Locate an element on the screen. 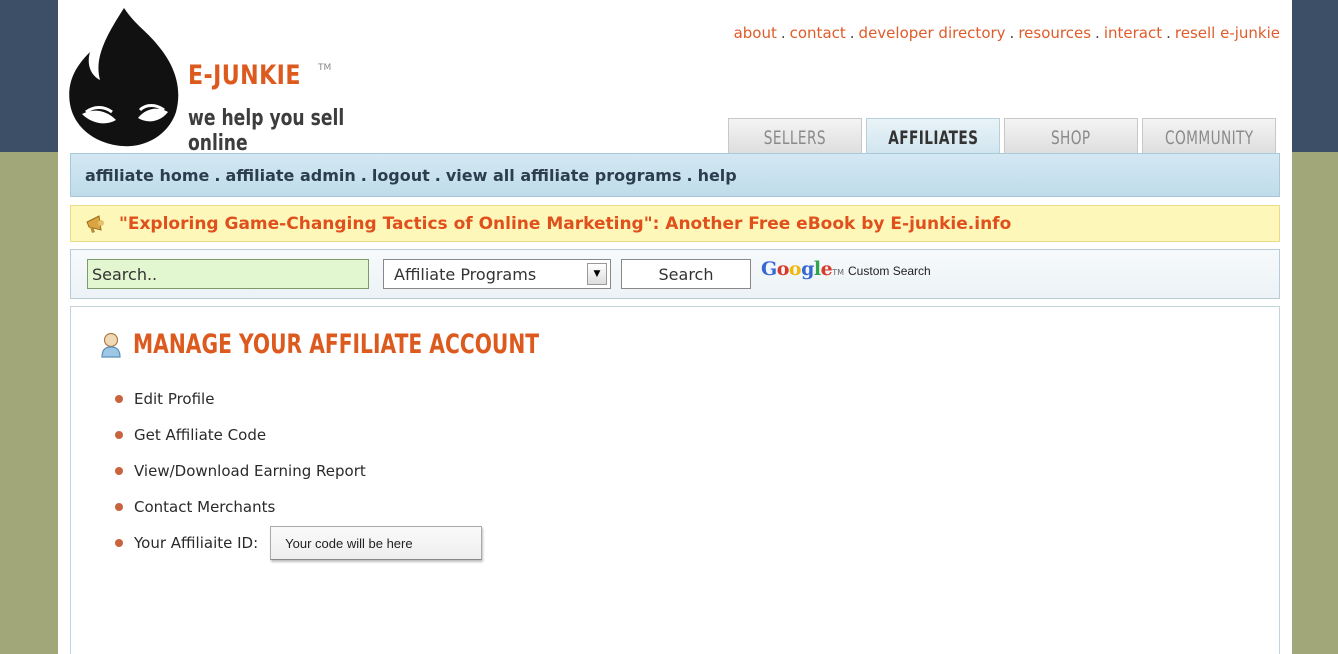  top-link-about: about is located at coordinates (755, 33).